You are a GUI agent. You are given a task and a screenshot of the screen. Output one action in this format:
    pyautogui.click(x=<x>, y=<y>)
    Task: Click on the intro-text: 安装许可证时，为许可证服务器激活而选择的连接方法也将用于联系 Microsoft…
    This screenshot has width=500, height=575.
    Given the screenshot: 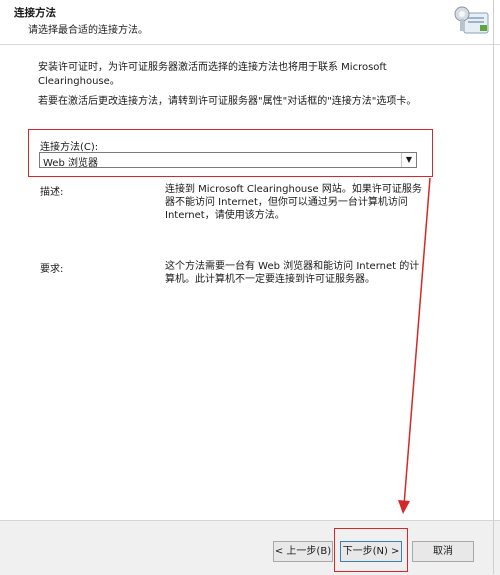 What is the action you would take?
    pyautogui.click(x=212, y=74)
    